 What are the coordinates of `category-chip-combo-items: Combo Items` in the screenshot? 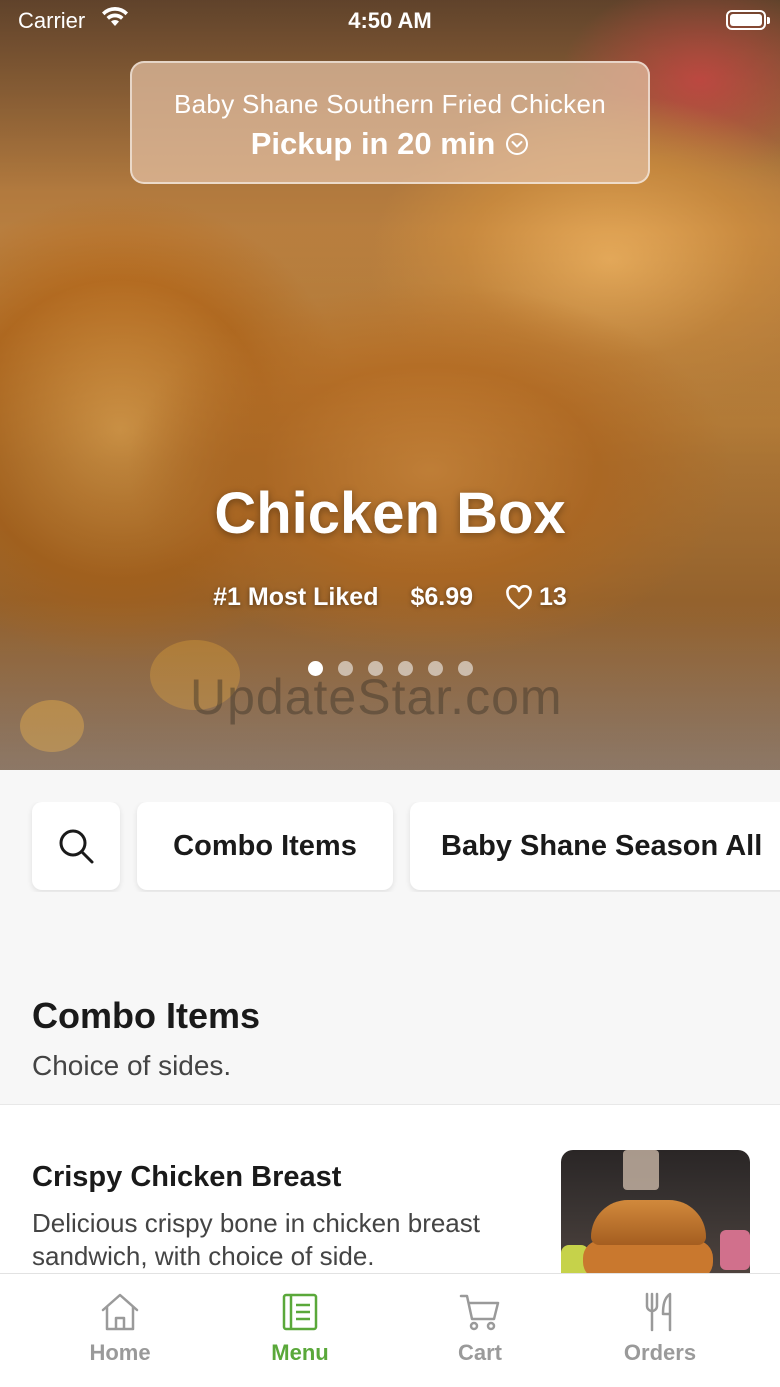 It's located at (265, 846).